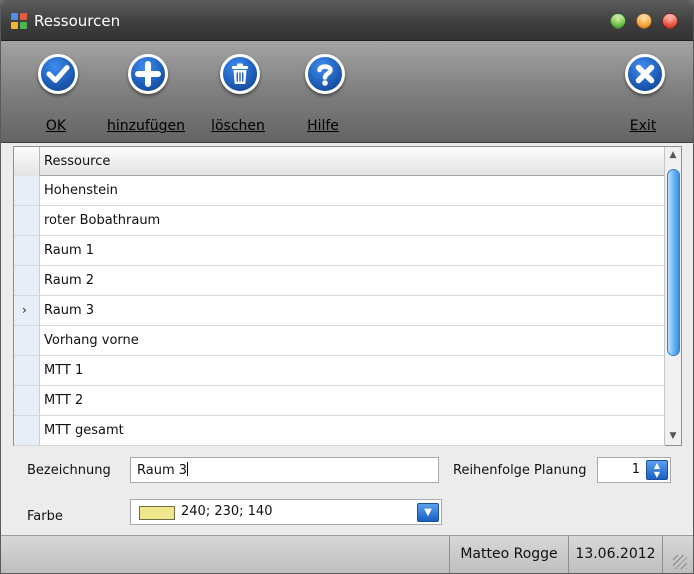  I want to click on table-row: roter Bobathraum, so click(339, 221).